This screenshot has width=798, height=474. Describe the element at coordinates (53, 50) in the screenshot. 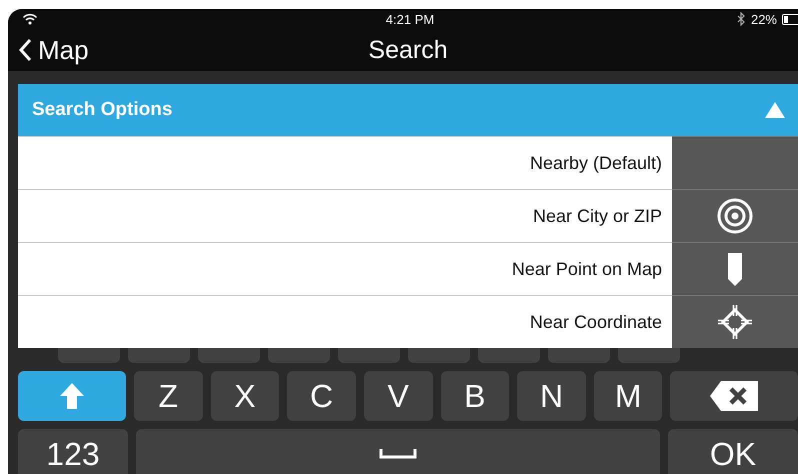

I see `back-button: Map` at that location.